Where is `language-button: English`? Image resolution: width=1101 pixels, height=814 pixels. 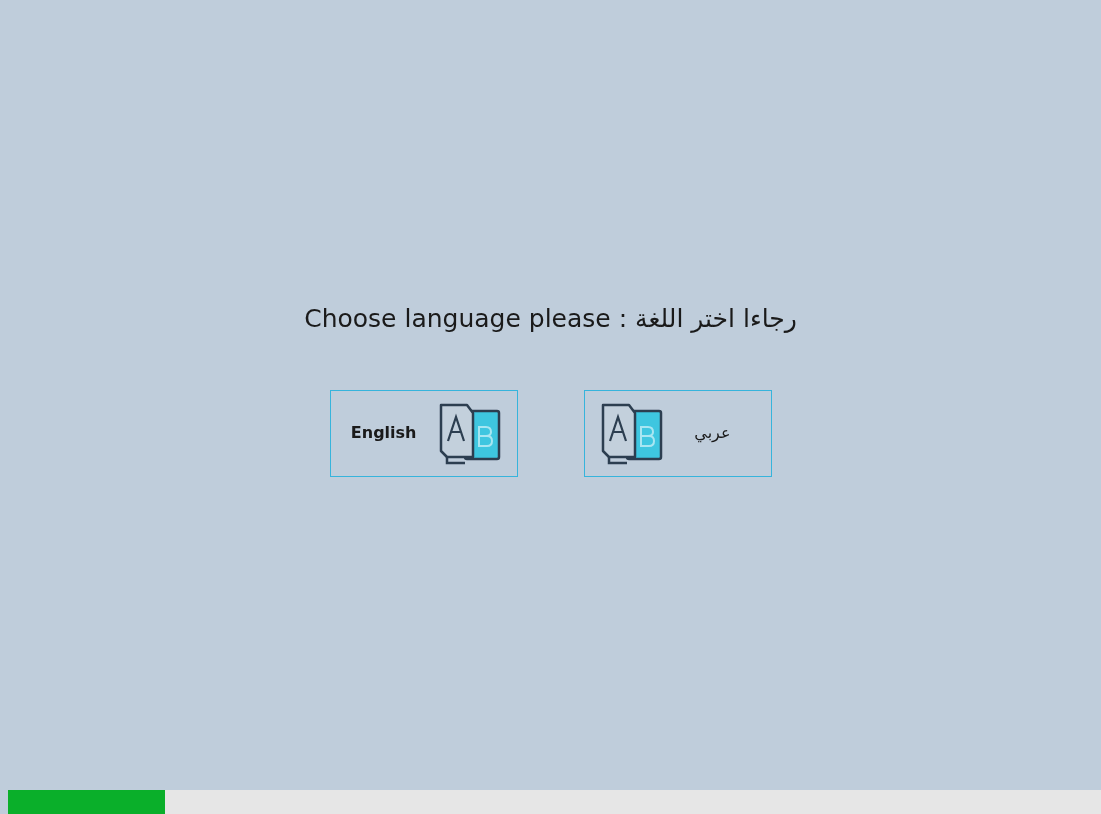
language-button: English is located at coordinates (423, 433).